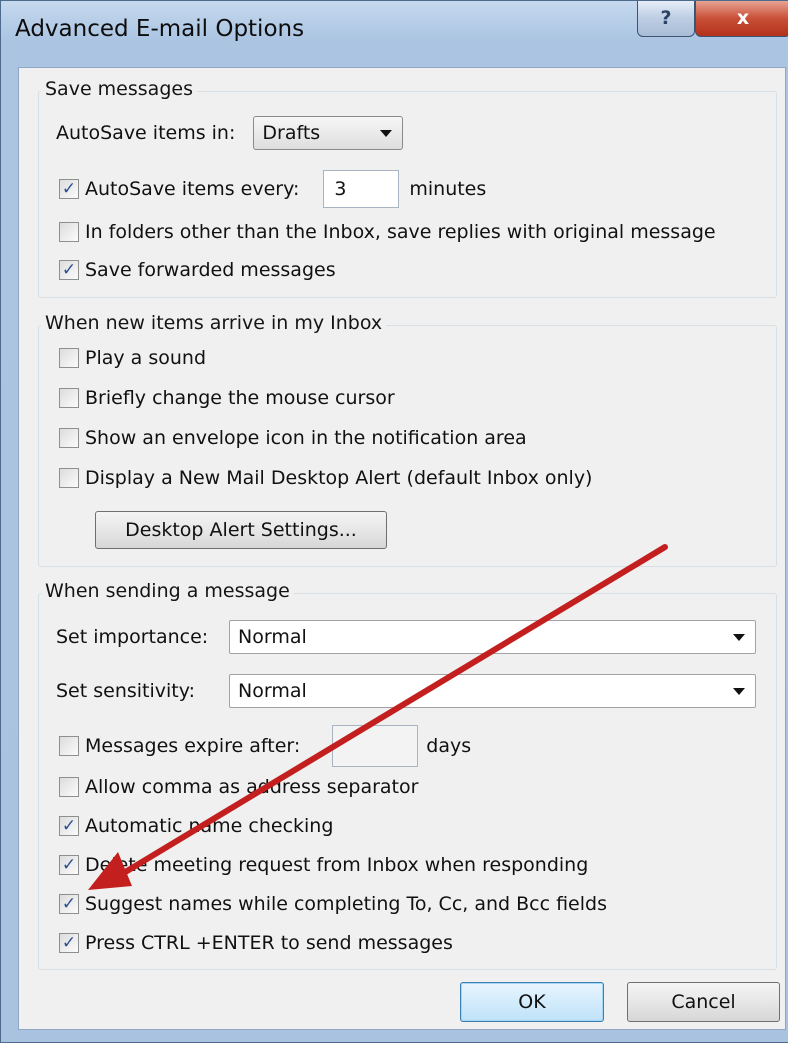 Image resolution: width=788 pixels, height=1043 pixels. Describe the element at coordinates (69, 232) in the screenshot. I see `save-replies-checkbox` at that location.